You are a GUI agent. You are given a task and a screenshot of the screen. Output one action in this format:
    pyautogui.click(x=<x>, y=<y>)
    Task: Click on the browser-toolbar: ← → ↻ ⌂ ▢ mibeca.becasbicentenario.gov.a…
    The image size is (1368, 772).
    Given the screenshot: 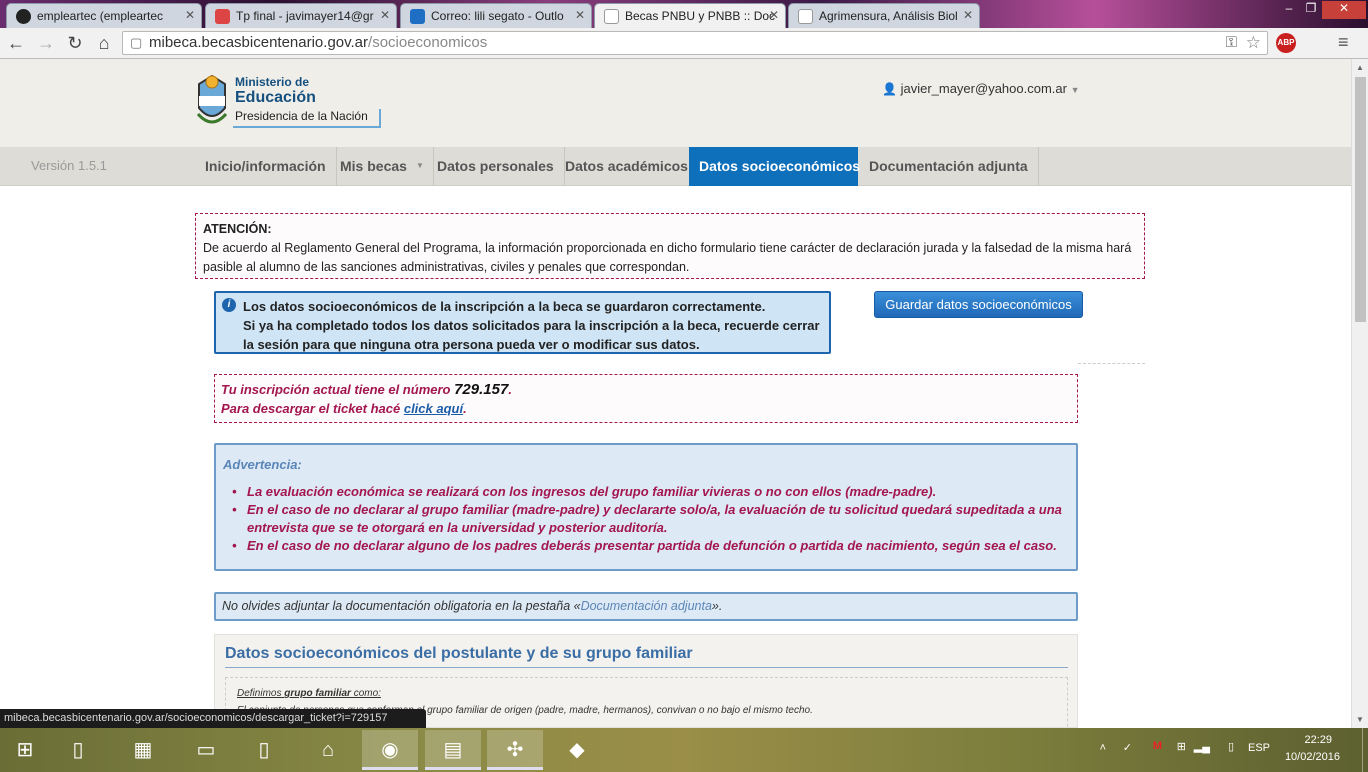 What is the action you would take?
    pyautogui.click(x=684, y=43)
    